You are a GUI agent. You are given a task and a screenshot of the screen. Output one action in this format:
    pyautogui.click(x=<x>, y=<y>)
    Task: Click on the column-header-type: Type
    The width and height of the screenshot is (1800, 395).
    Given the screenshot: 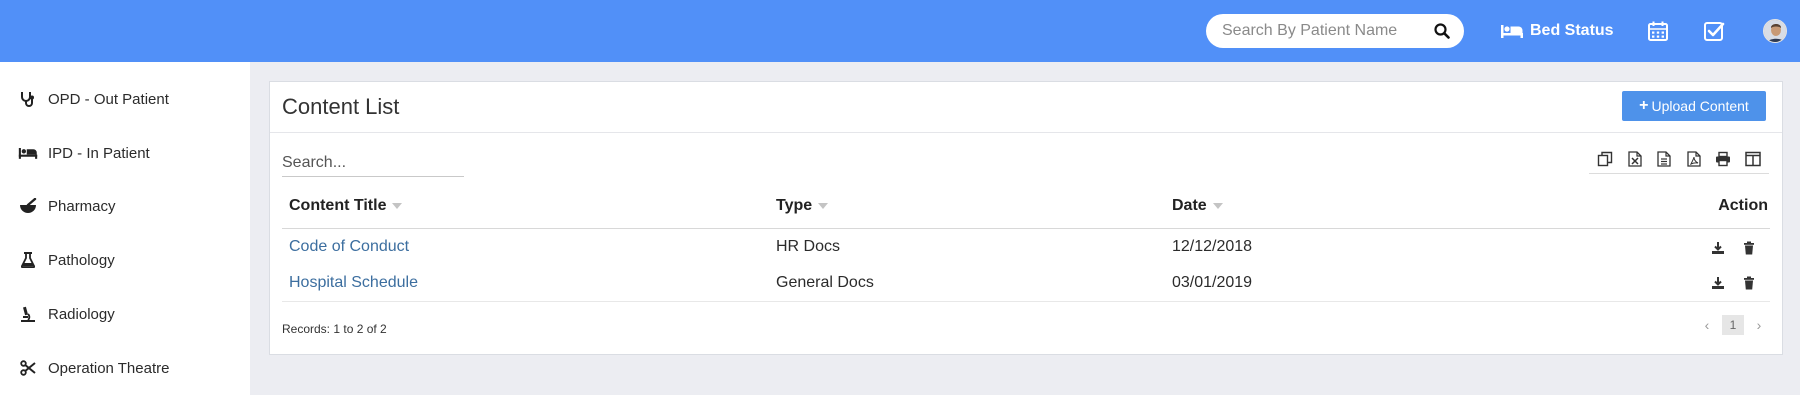 What is the action you would take?
    pyautogui.click(x=802, y=206)
    